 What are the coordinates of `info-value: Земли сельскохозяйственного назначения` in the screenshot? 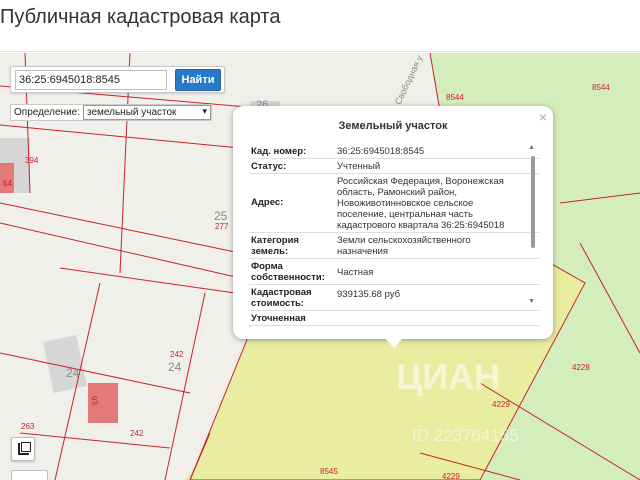 It's located at (404, 246).